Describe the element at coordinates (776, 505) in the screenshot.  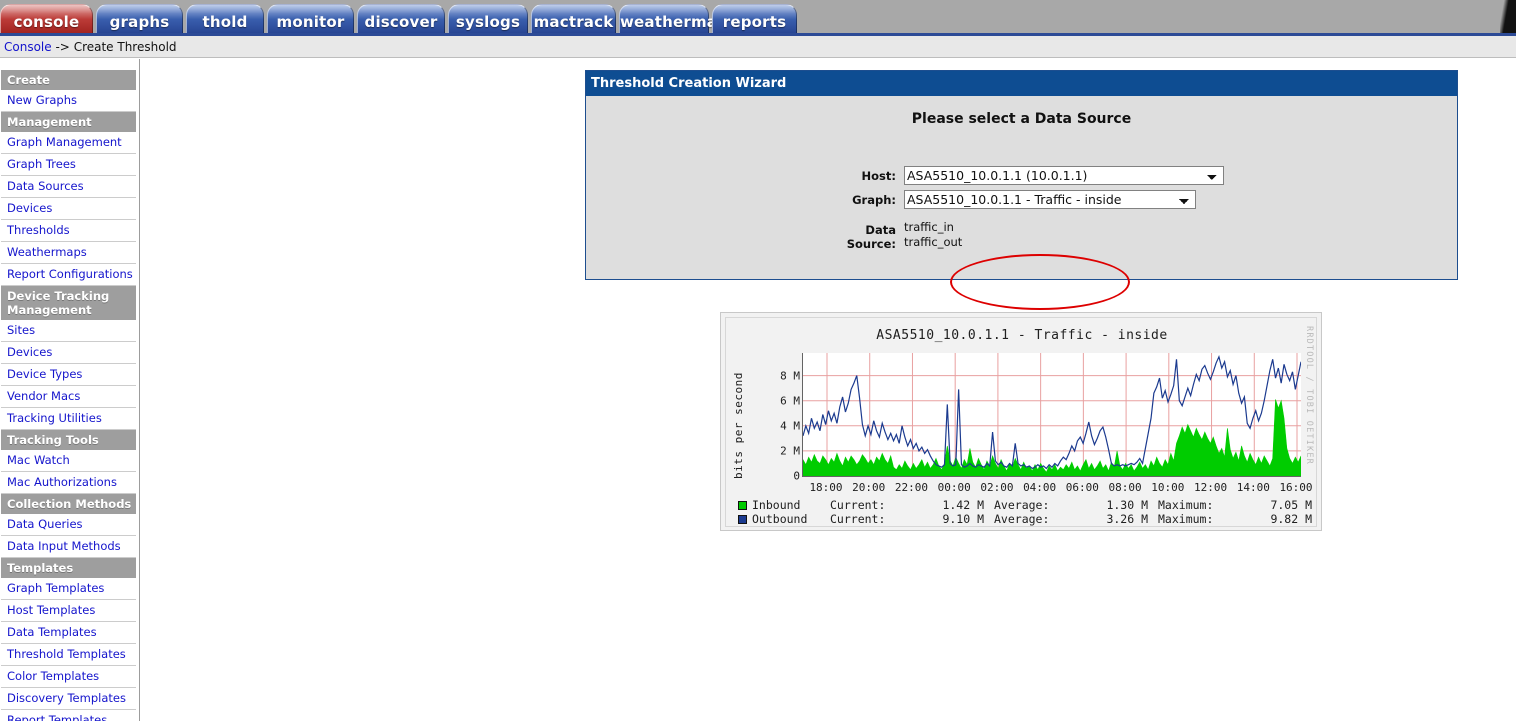
I see `legend-series-name: Inbound` at that location.